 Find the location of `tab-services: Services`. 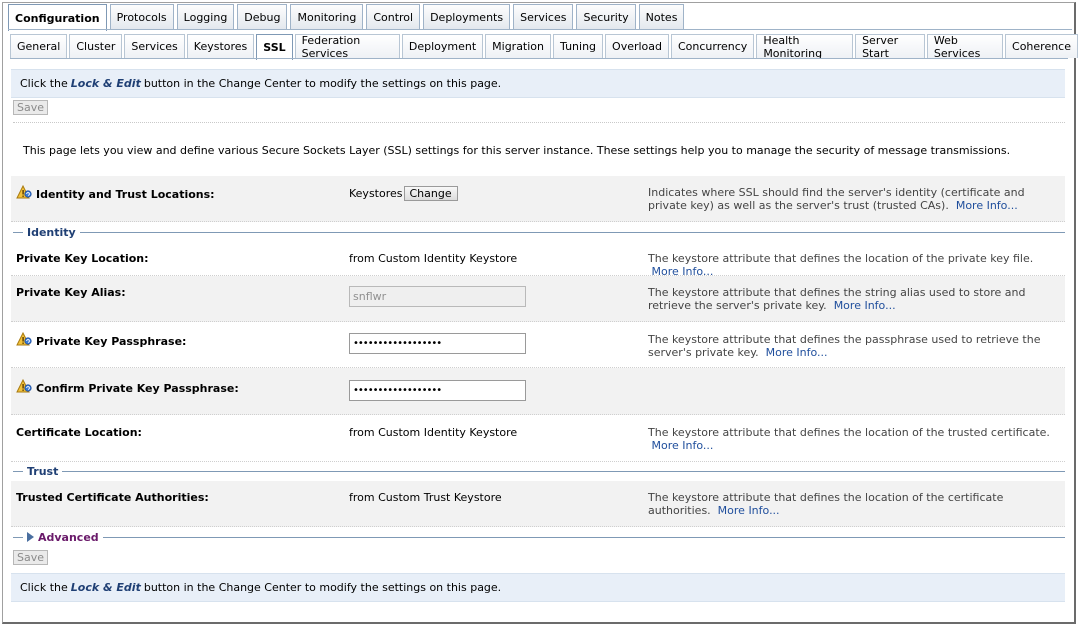

tab-services: Services is located at coordinates (543, 16).